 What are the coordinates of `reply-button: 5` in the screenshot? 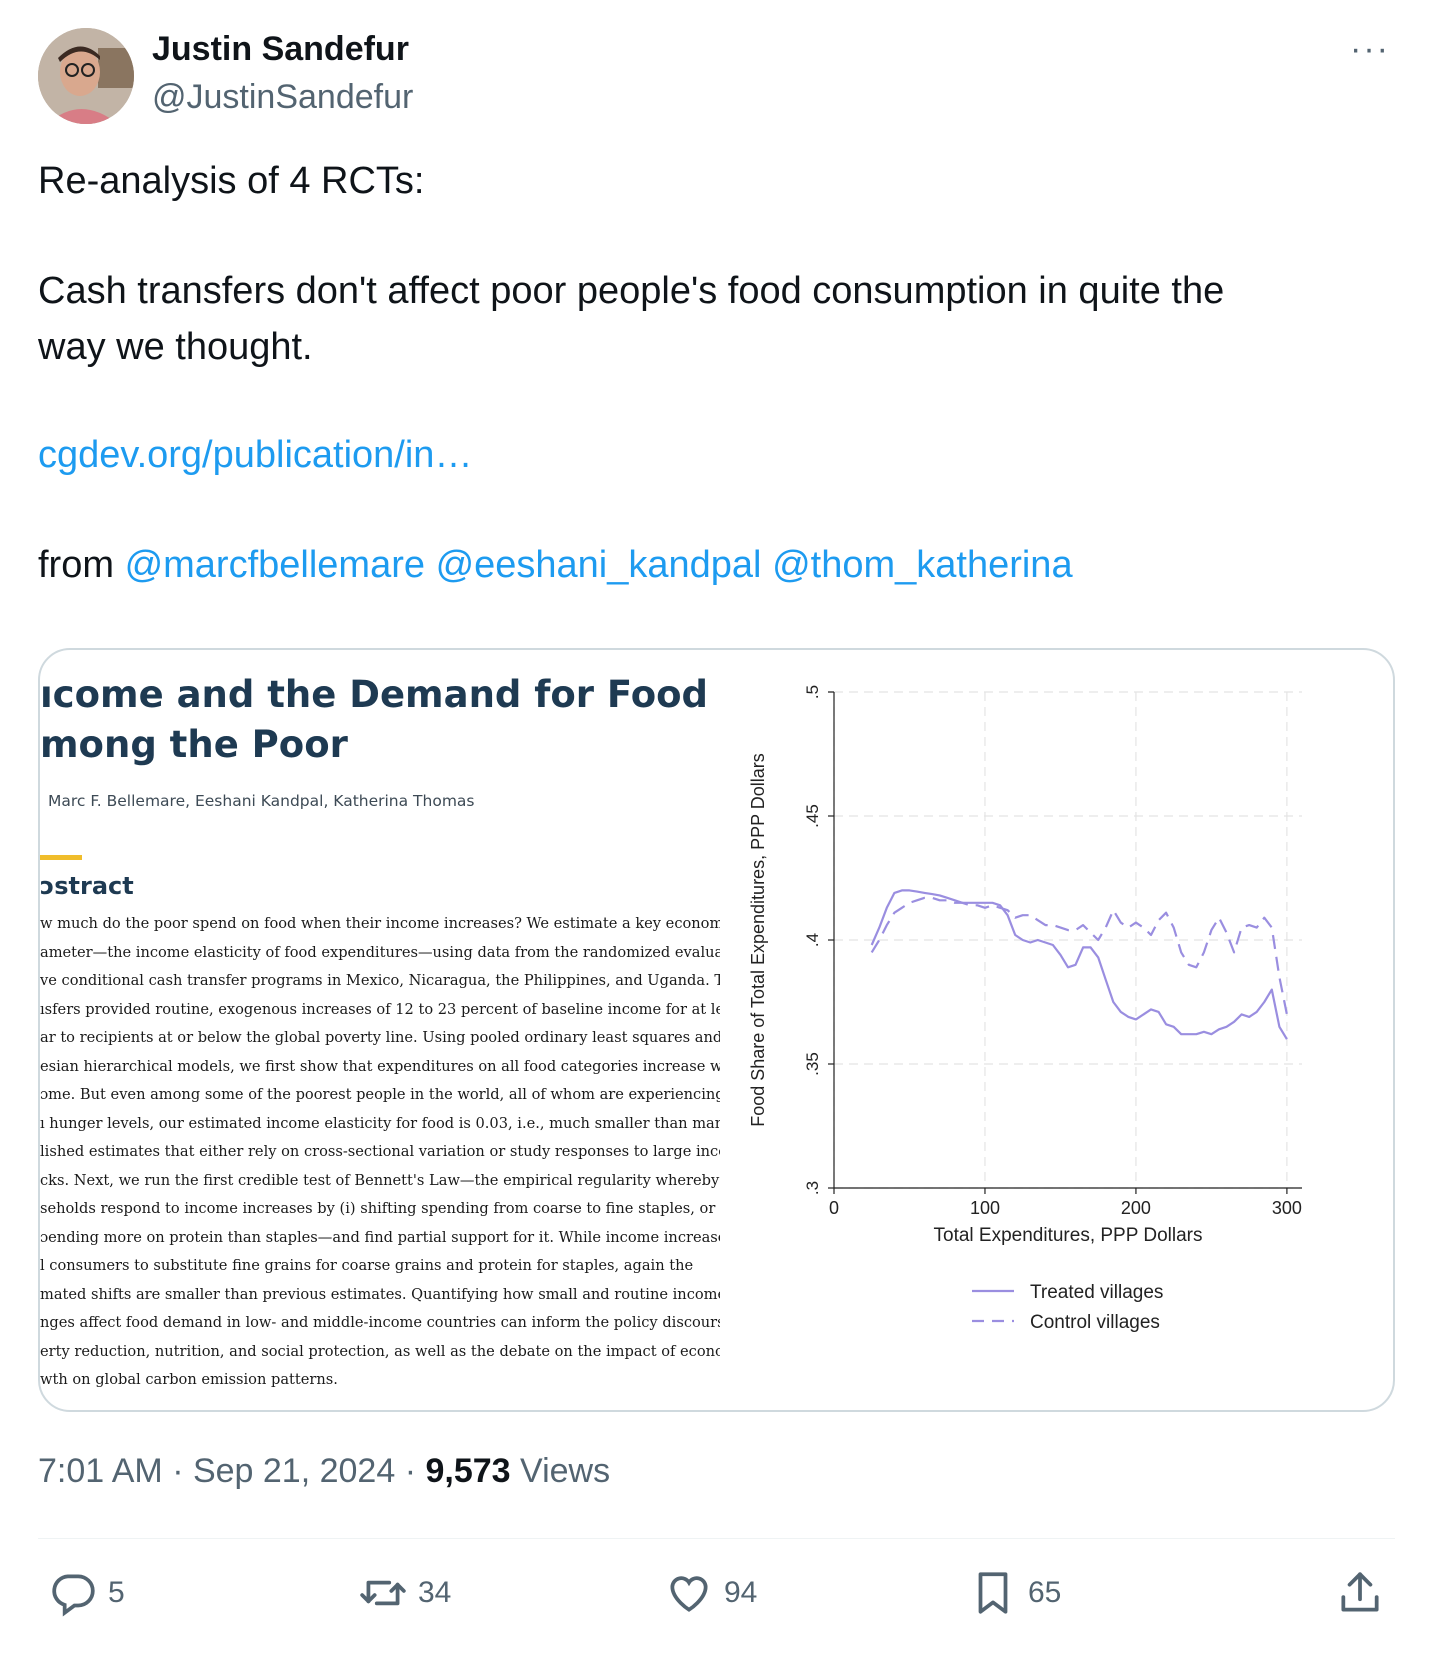 It's located at (86, 1593).